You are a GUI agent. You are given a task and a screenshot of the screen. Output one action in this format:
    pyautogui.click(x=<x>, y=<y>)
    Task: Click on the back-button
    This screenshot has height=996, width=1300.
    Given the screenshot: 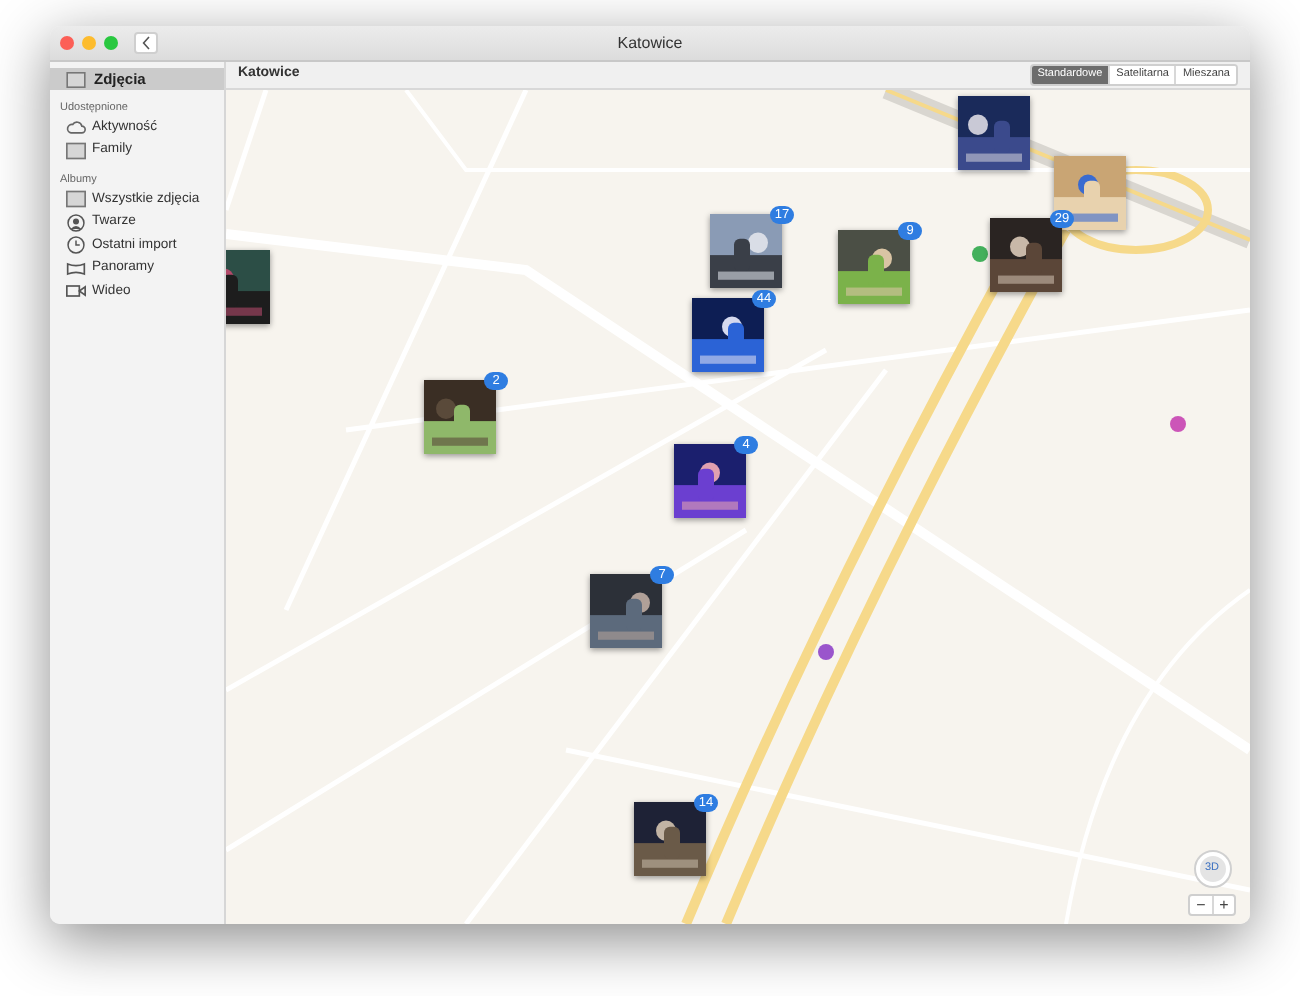 What is the action you would take?
    pyautogui.click(x=146, y=43)
    